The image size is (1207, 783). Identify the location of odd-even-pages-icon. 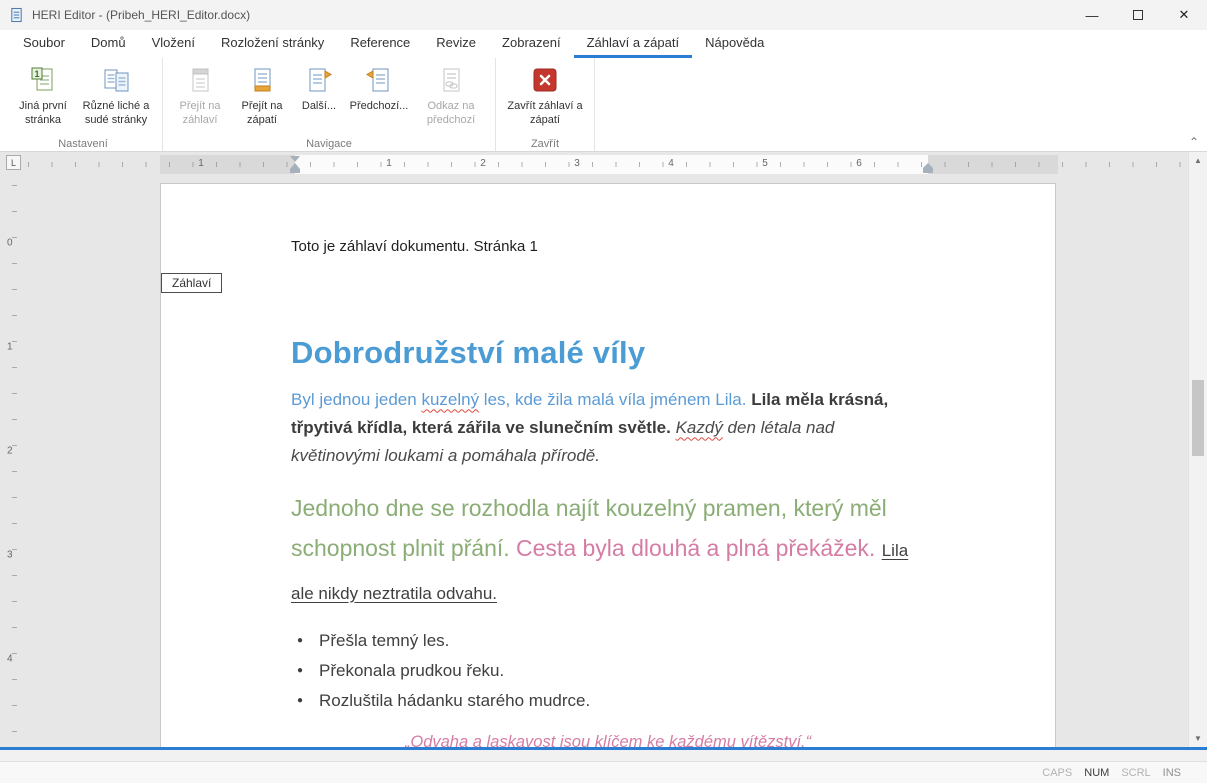
(116, 81).